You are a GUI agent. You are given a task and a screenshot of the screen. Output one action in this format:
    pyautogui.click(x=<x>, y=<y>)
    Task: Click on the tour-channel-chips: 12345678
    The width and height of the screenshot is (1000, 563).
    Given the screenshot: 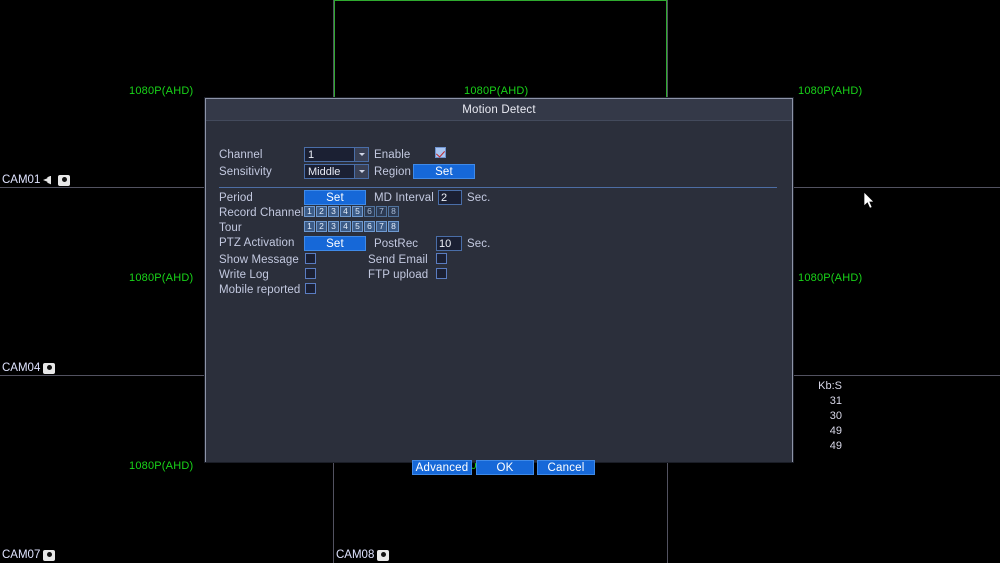 What is the action you would take?
    pyautogui.click(x=351, y=226)
    